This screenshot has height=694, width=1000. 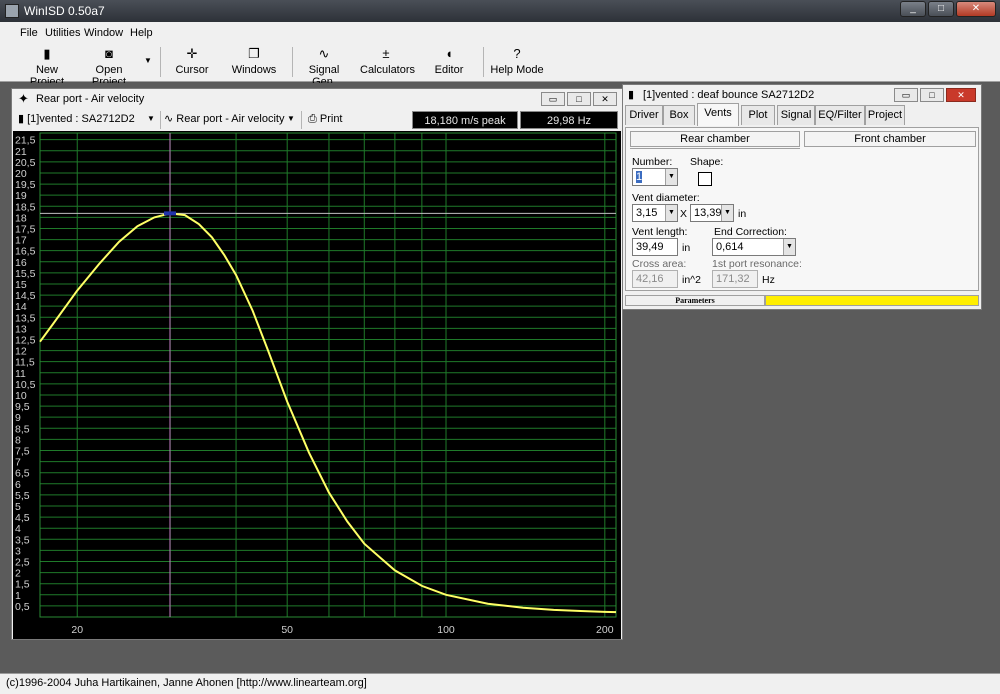 I want to click on shape-label: Shape:, so click(x=707, y=162).